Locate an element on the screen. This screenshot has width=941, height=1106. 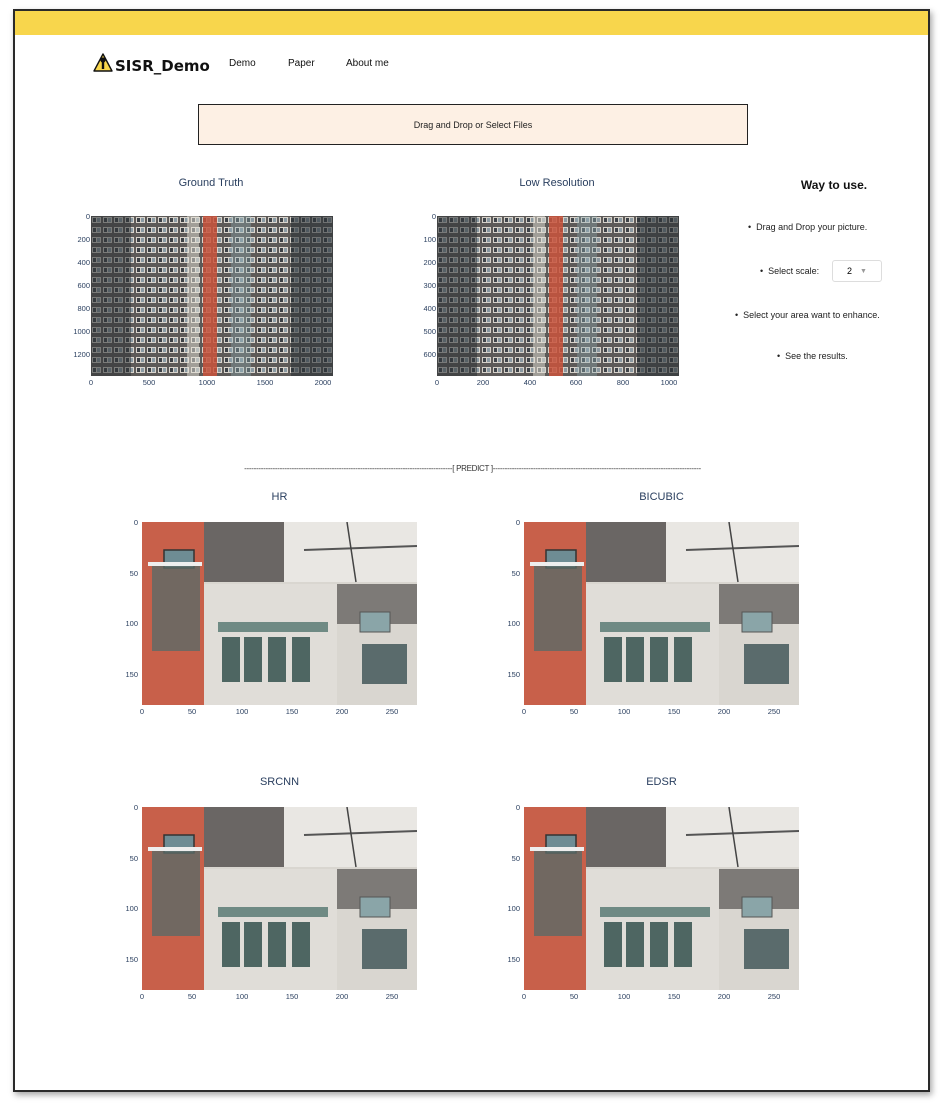
top-accent-bar is located at coordinates (471, 23).